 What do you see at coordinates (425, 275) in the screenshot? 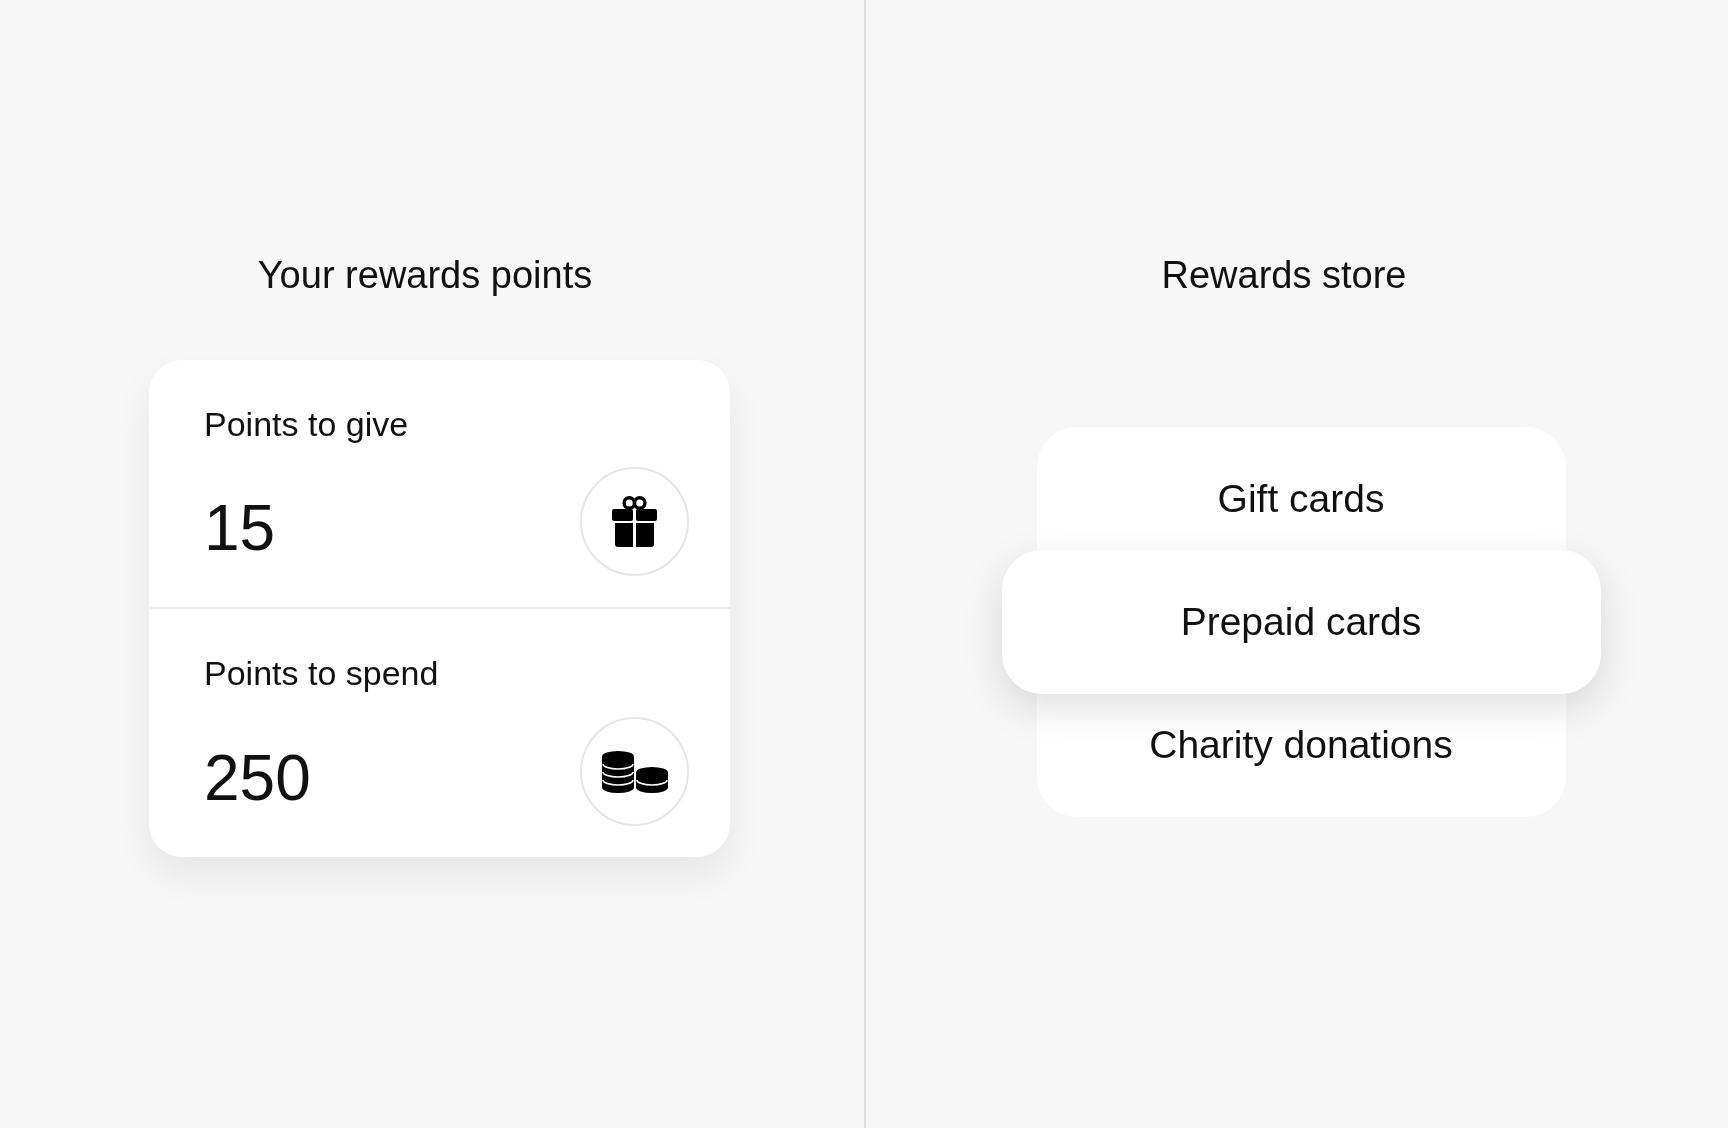
I see `section-heading: Your rewards points` at bounding box center [425, 275].